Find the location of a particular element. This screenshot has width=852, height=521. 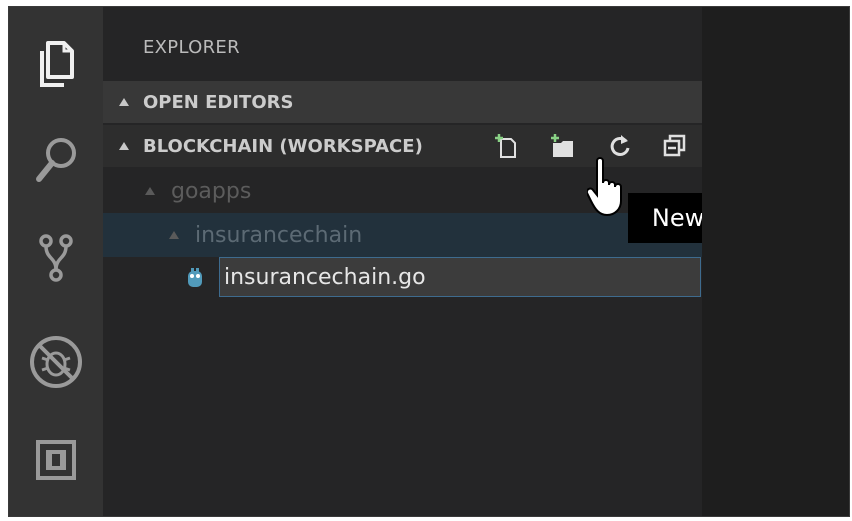

explorer-icon is located at coordinates (56, 64).